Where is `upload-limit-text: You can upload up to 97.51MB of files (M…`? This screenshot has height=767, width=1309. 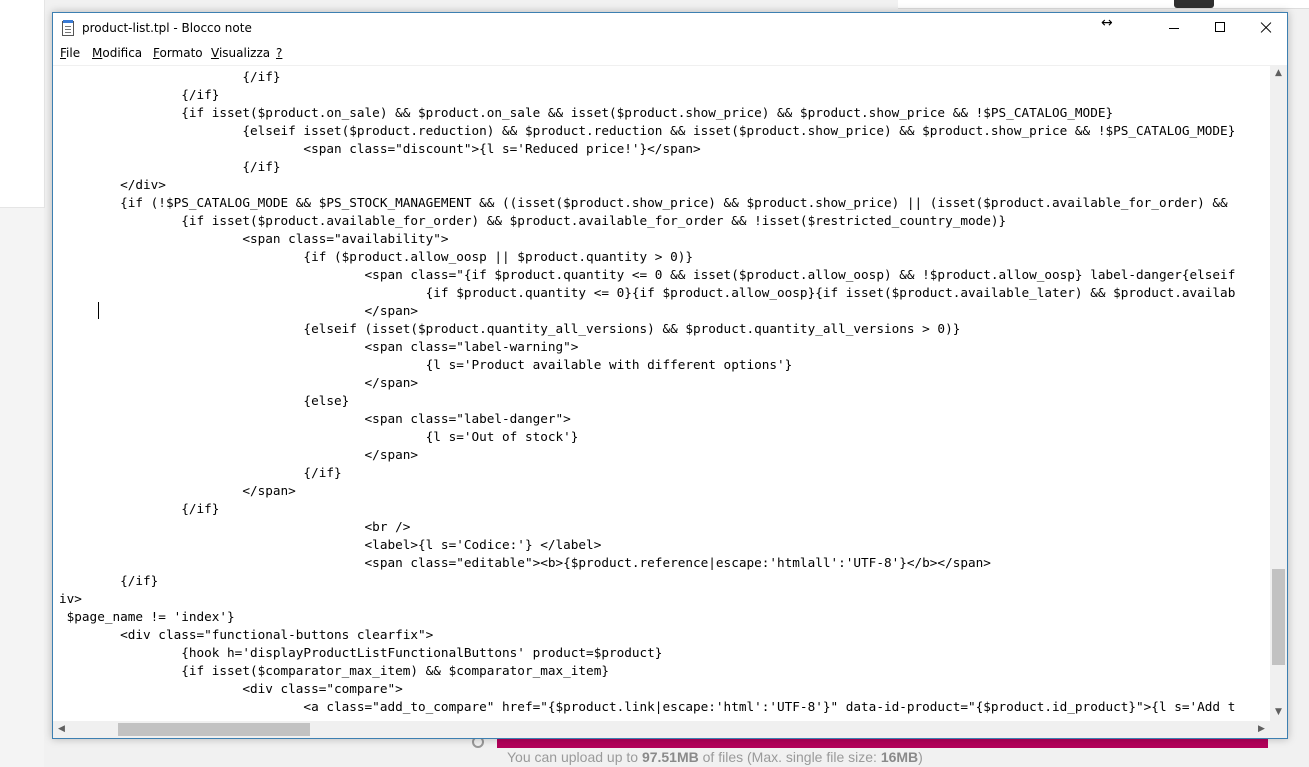
upload-limit-text: You can upload up to 97.51MB of files (M… is located at coordinates (715, 757).